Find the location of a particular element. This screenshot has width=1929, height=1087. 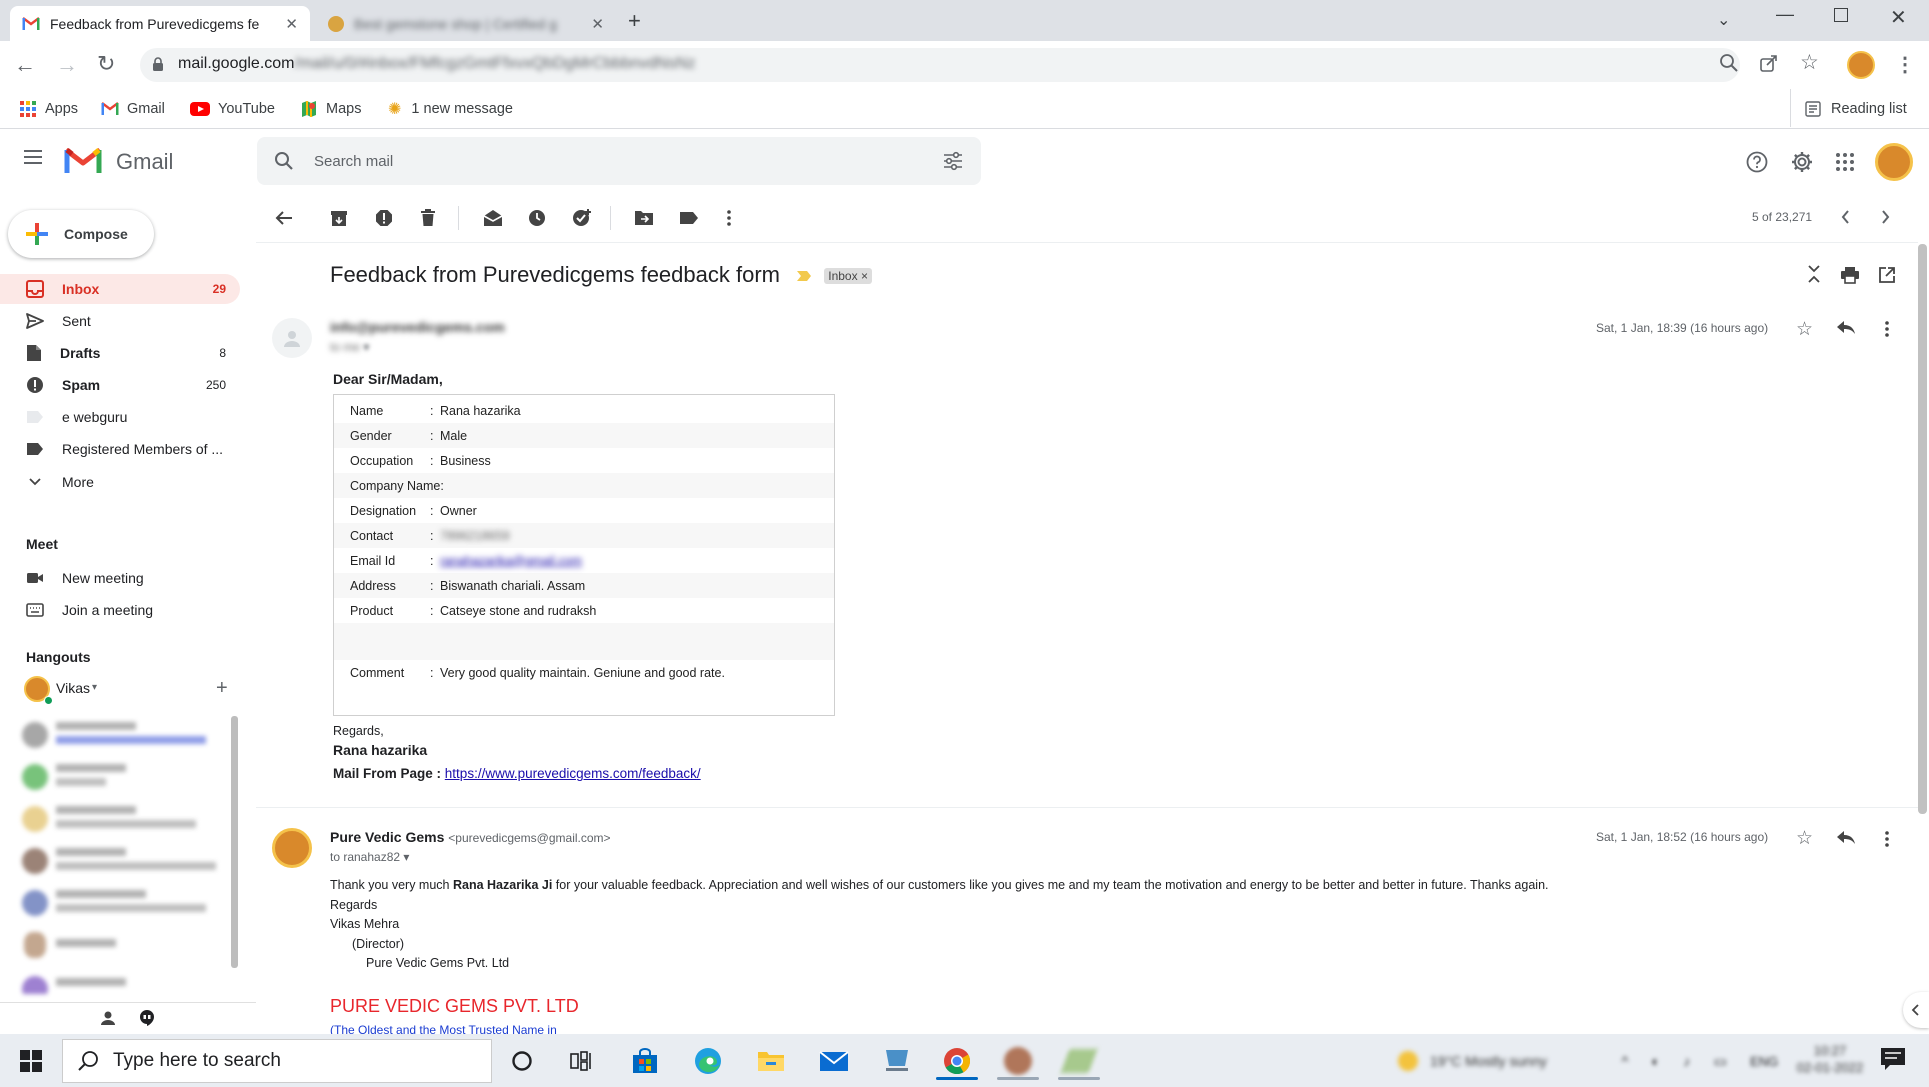

search-options-icon is located at coordinates (953, 161).